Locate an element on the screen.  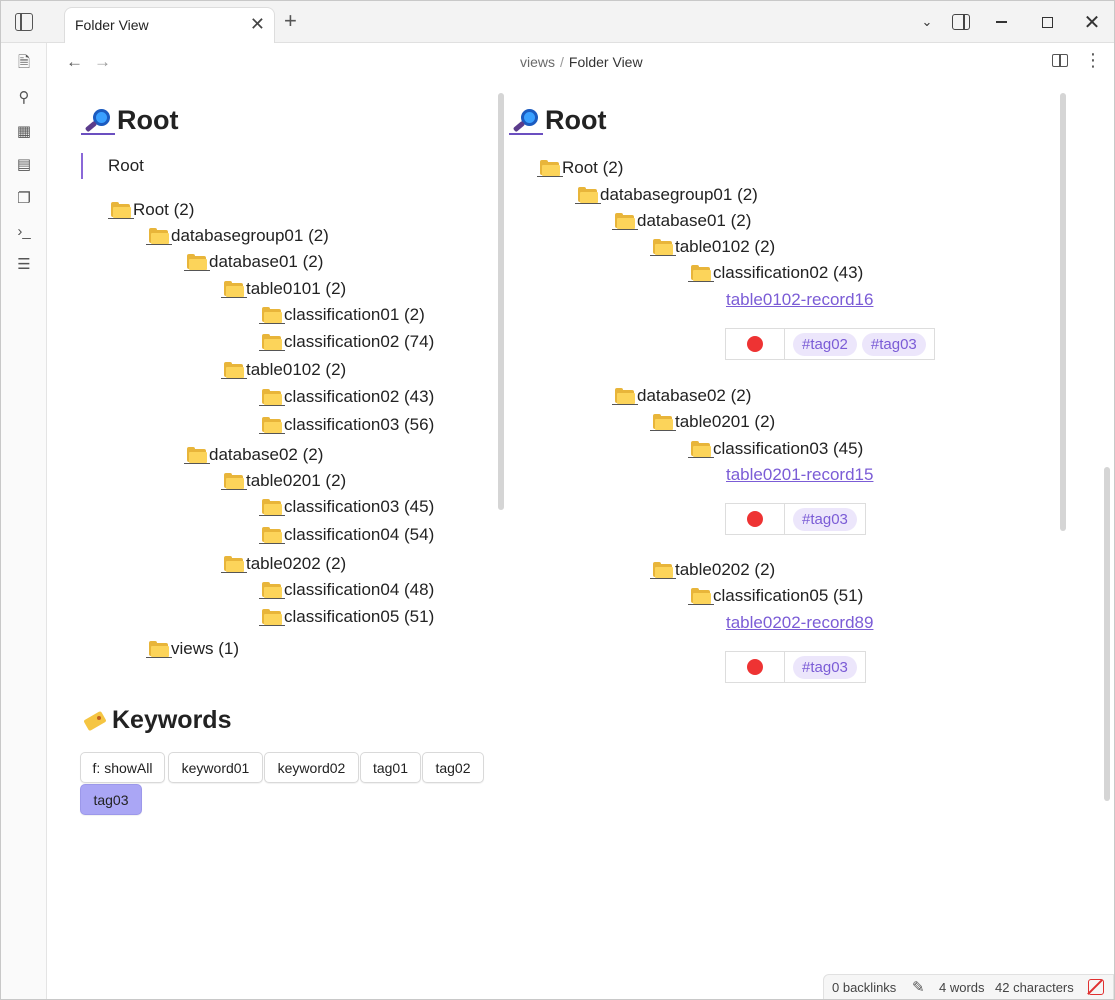
graph-icon: ⚲ is located at coordinates (24, 97).